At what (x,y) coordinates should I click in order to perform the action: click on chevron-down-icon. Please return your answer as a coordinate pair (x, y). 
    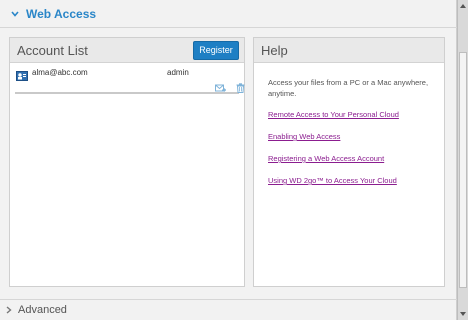
    Looking at the image, I should click on (15, 14).